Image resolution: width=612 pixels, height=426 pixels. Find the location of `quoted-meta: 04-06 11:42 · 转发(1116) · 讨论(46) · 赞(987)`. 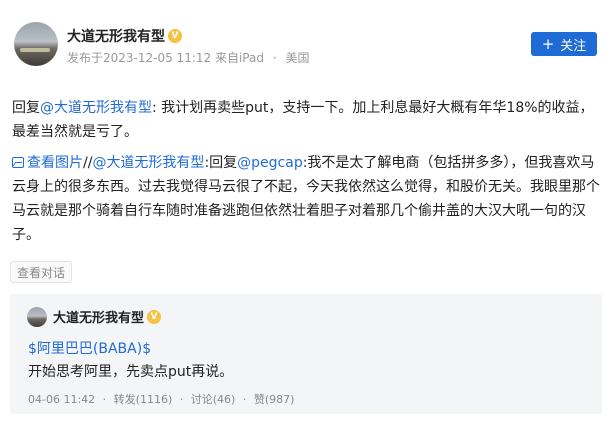

quoted-meta: 04-06 11:42 · 转发(1116) · 讨论(46) · 赞(987) is located at coordinates (161, 399).